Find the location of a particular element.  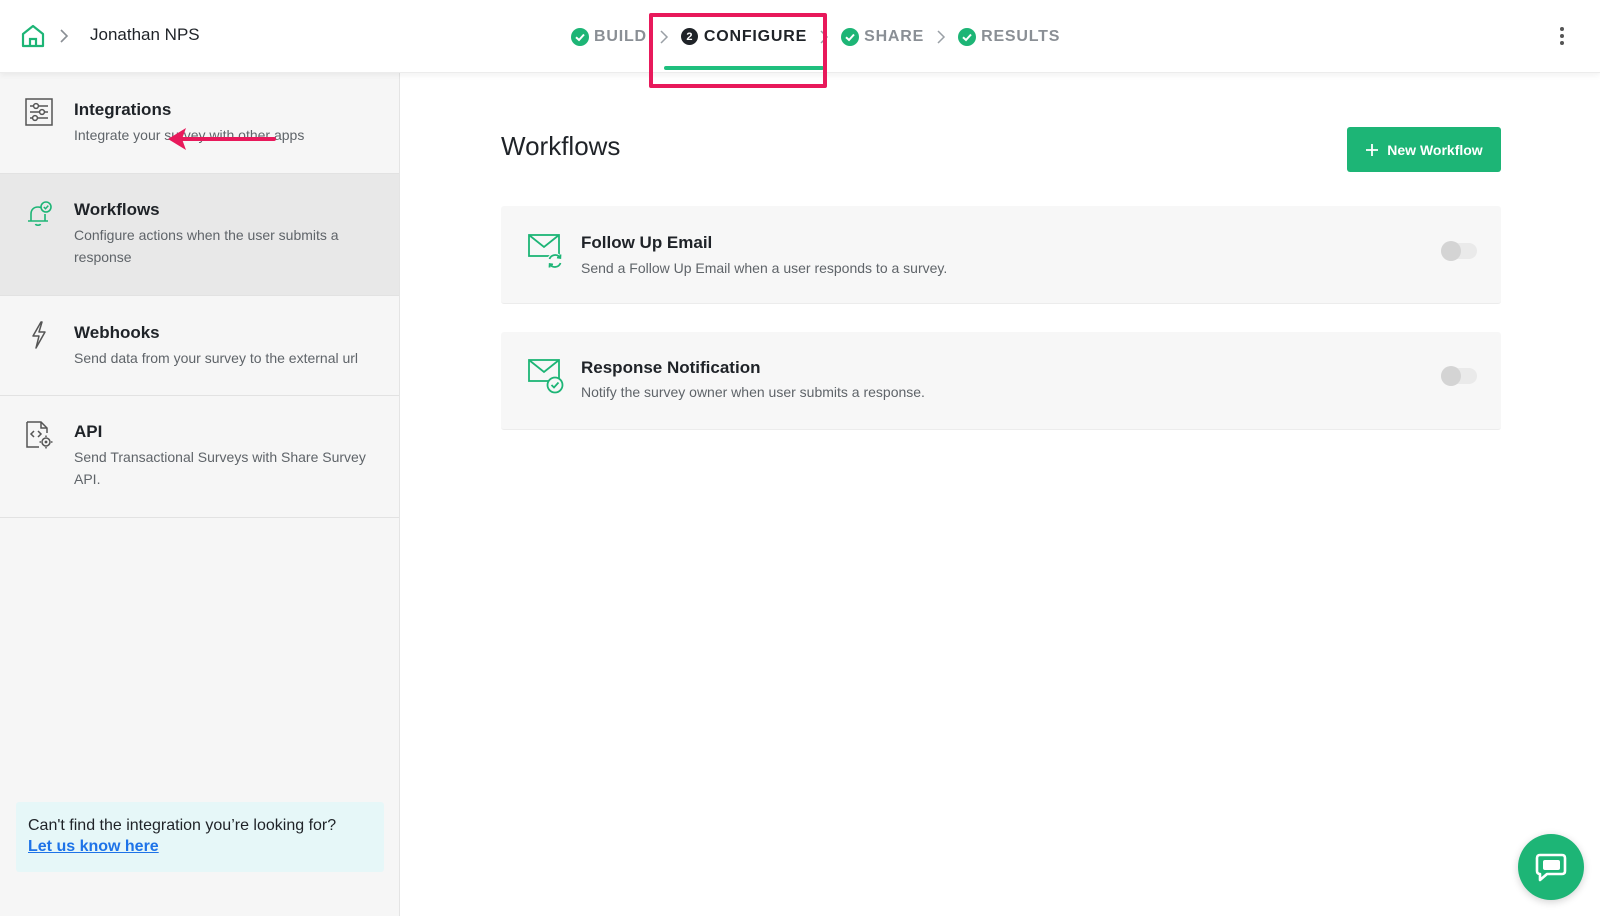

step-results: RESULTS is located at coordinates (1009, 36).